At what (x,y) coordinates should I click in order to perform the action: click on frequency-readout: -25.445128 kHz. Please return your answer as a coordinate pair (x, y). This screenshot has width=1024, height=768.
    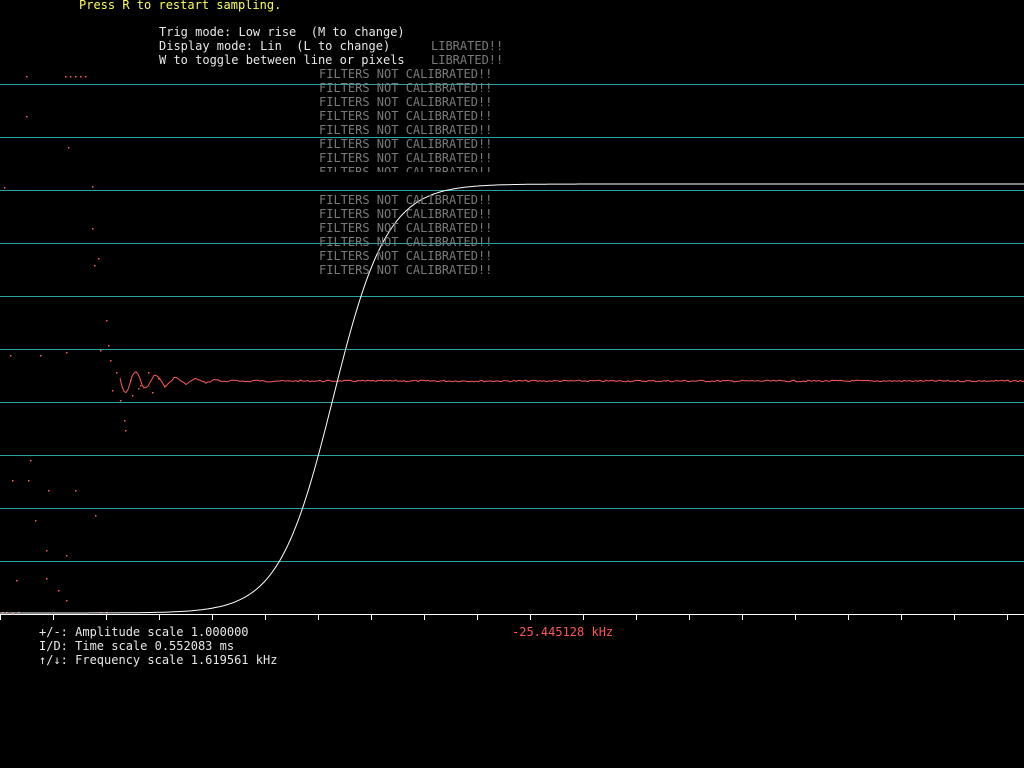
    Looking at the image, I should click on (563, 632).